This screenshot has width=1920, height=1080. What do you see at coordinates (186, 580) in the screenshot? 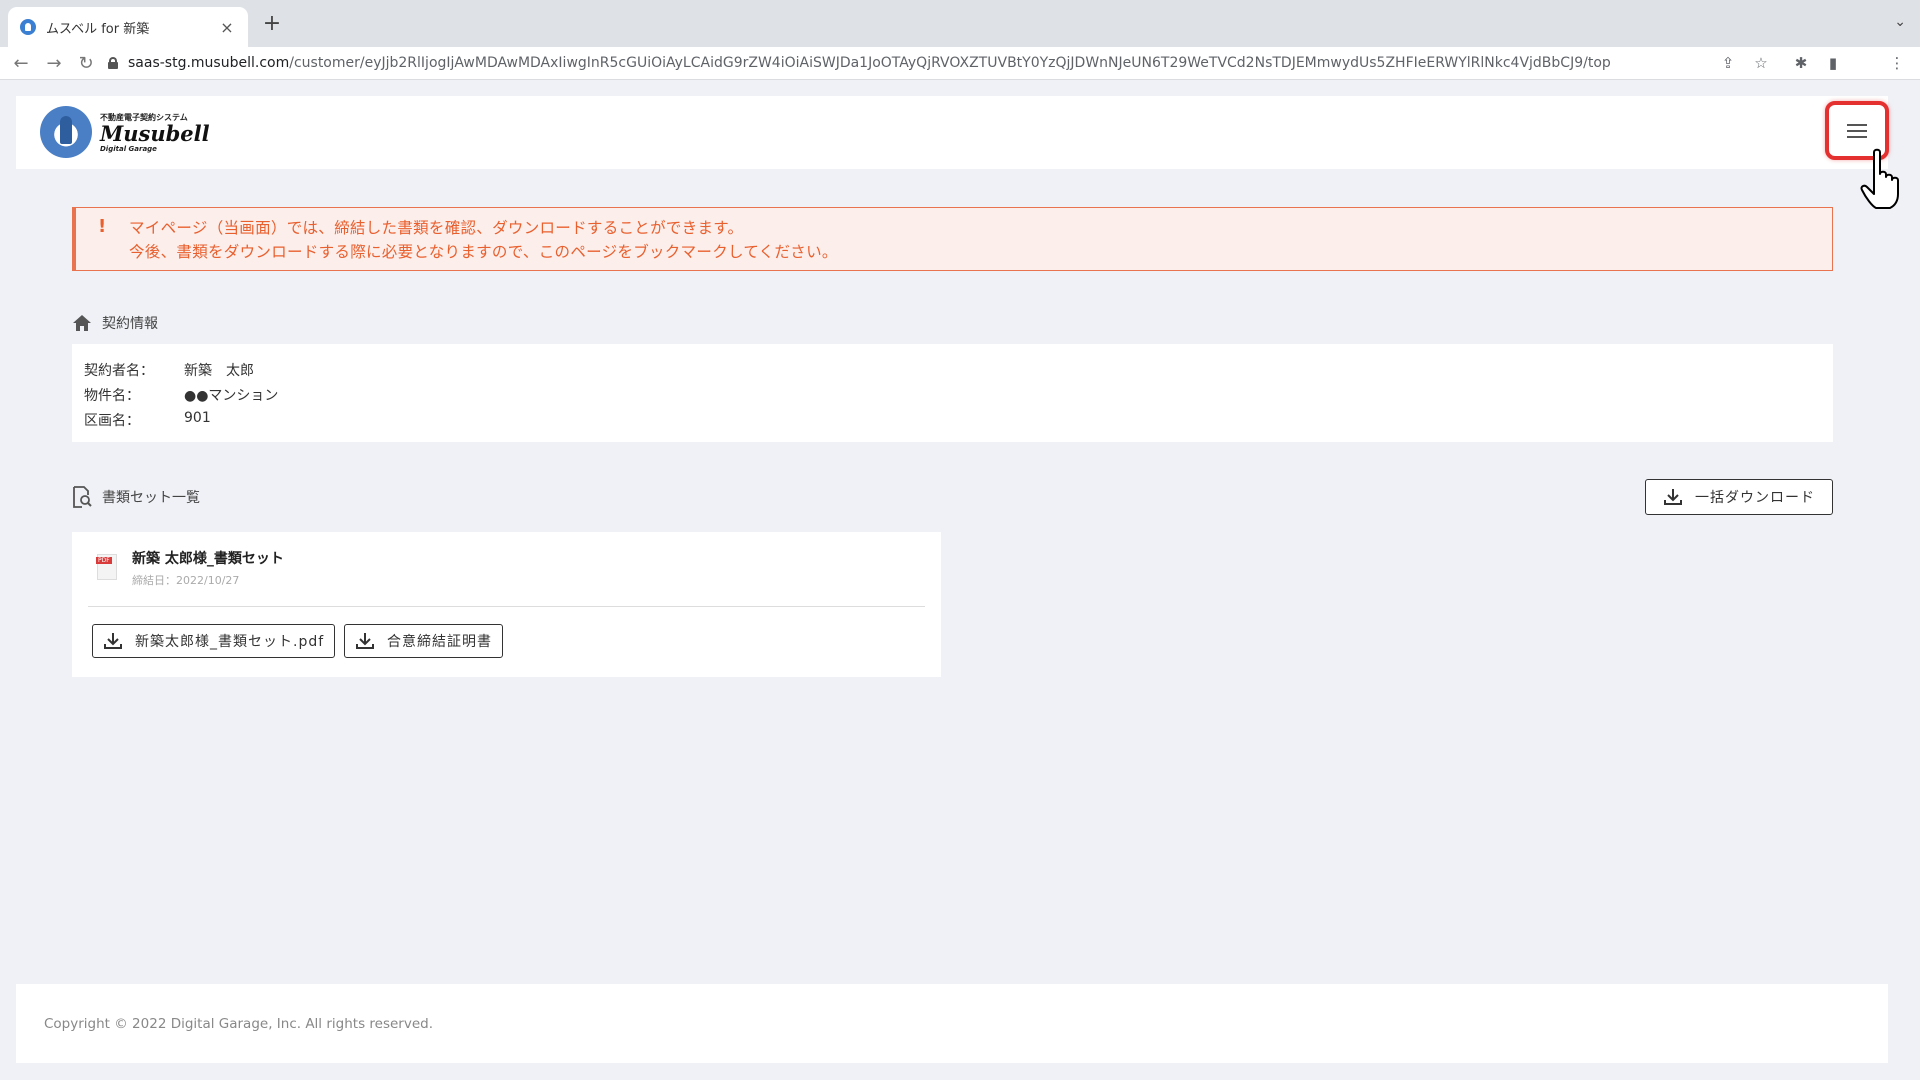
I see `document-set-date: 締結日：2022/10/27` at bounding box center [186, 580].